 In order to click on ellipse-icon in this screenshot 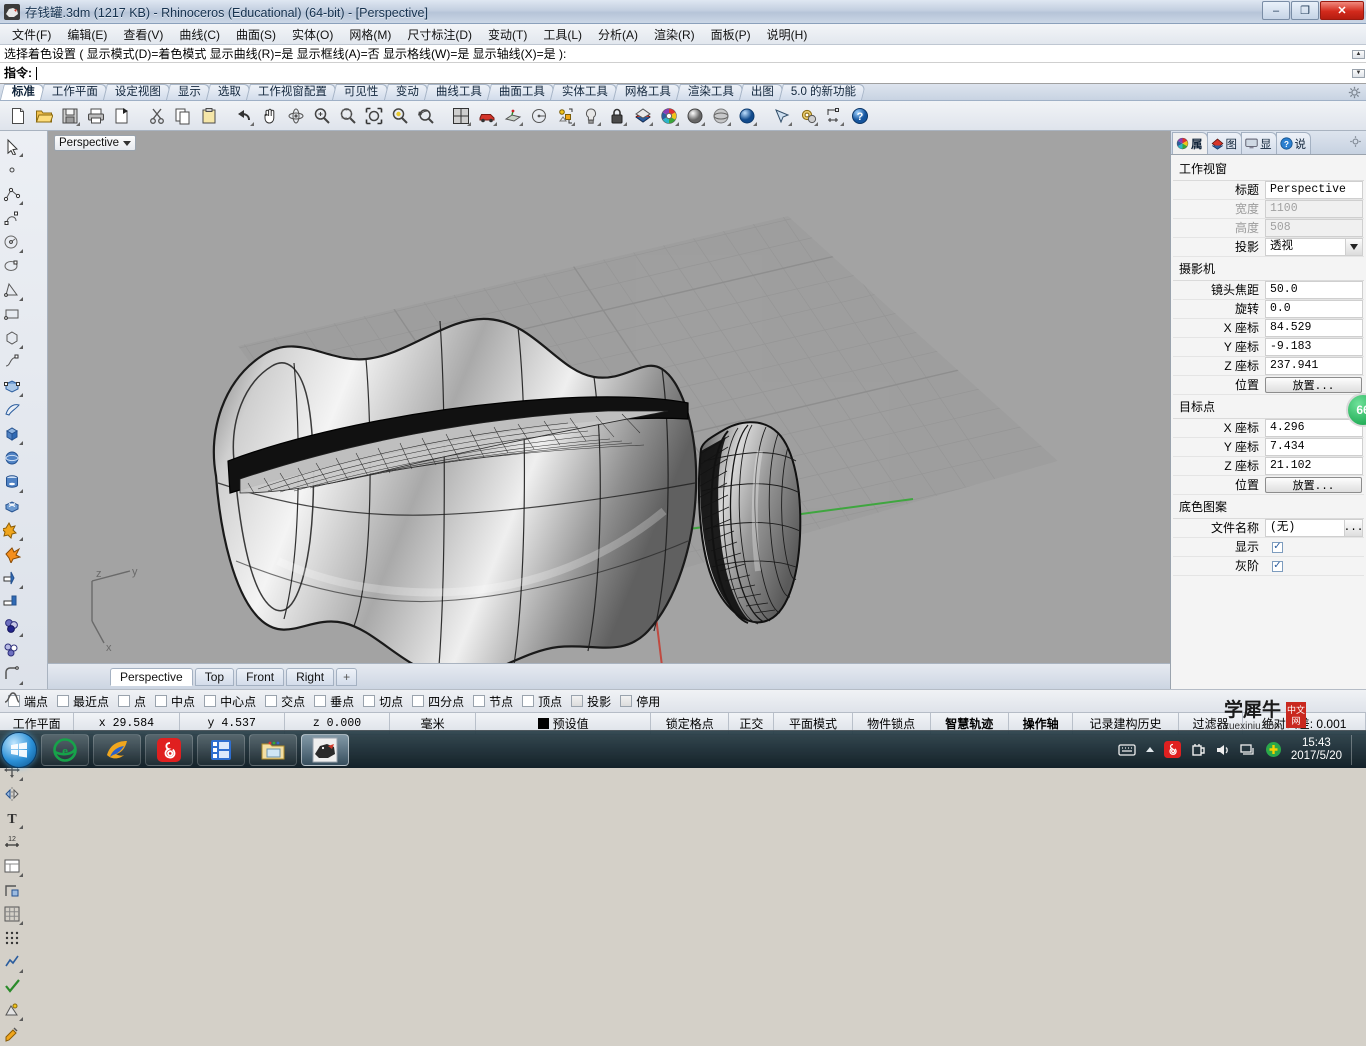, I will do `click(12, 266)`.